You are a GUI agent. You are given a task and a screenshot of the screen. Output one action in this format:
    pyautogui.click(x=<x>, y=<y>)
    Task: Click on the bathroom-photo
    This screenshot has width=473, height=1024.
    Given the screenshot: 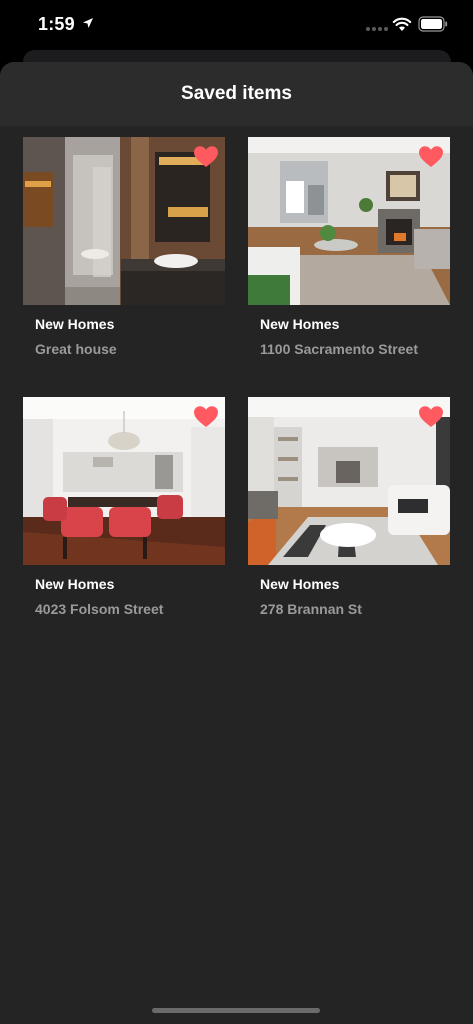 What is the action you would take?
    pyautogui.click(x=124, y=221)
    